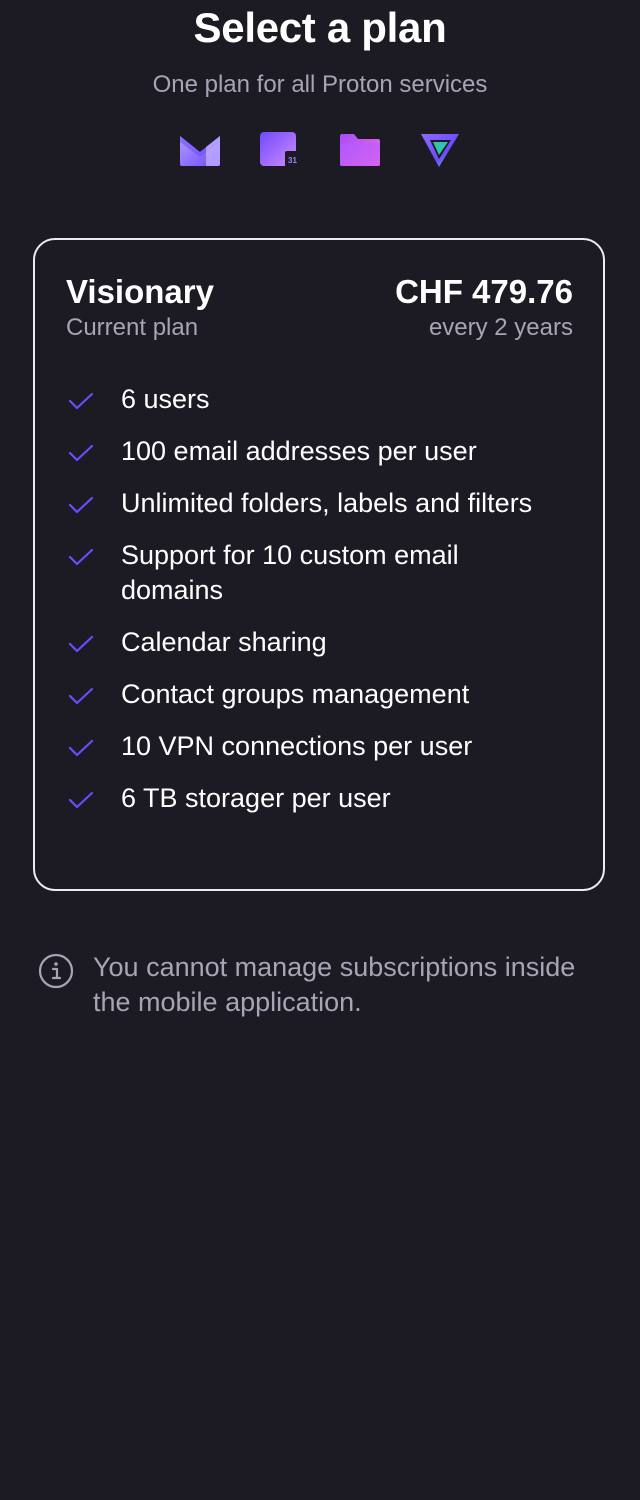 The image size is (640, 1500). What do you see at coordinates (256, 798) in the screenshot?
I see `feature-label: 6 TB storager per user` at bounding box center [256, 798].